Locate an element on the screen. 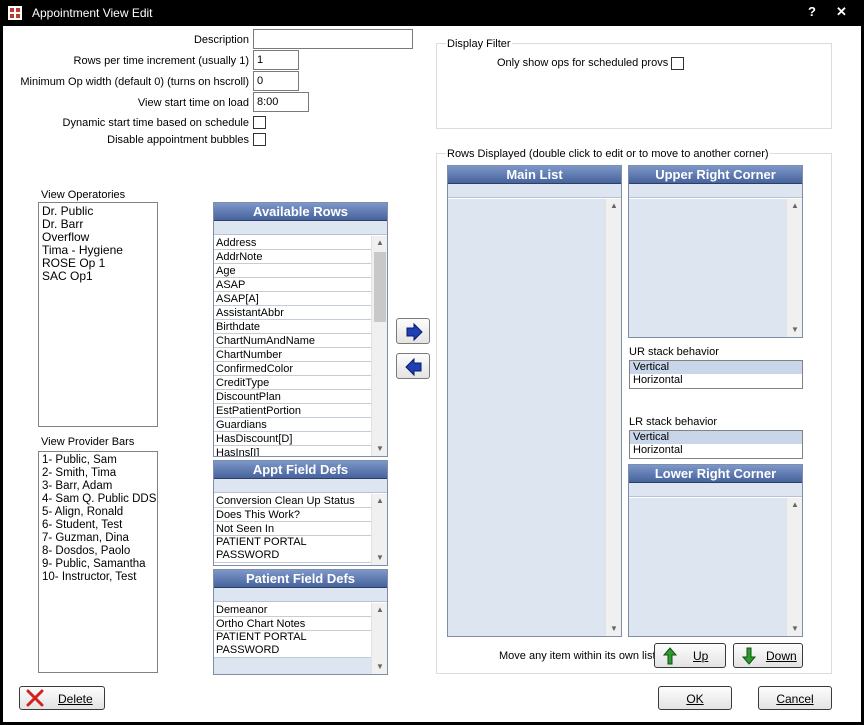 The height and width of the screenshot is (725, 864). description-label: Description is located at coordinates (221, 40).